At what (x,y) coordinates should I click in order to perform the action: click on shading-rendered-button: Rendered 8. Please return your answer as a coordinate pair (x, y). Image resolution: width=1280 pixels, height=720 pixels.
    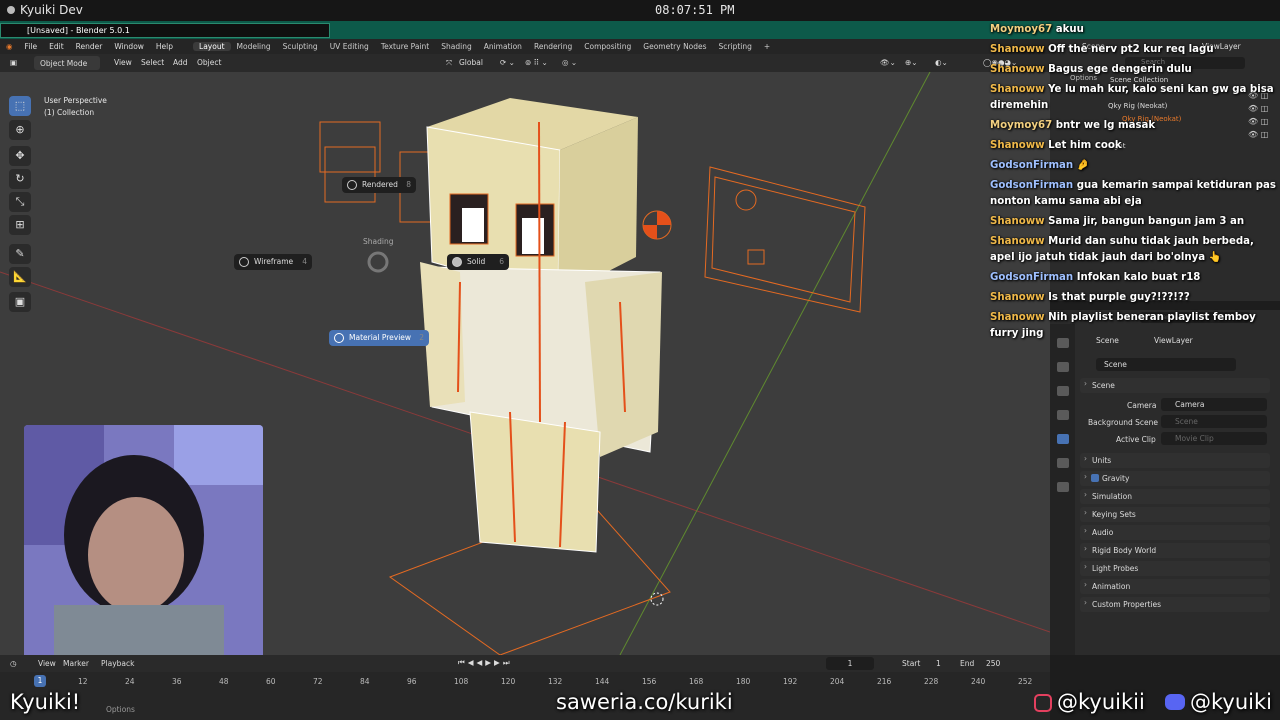
    Looking at the image, I should click on (379, 185).